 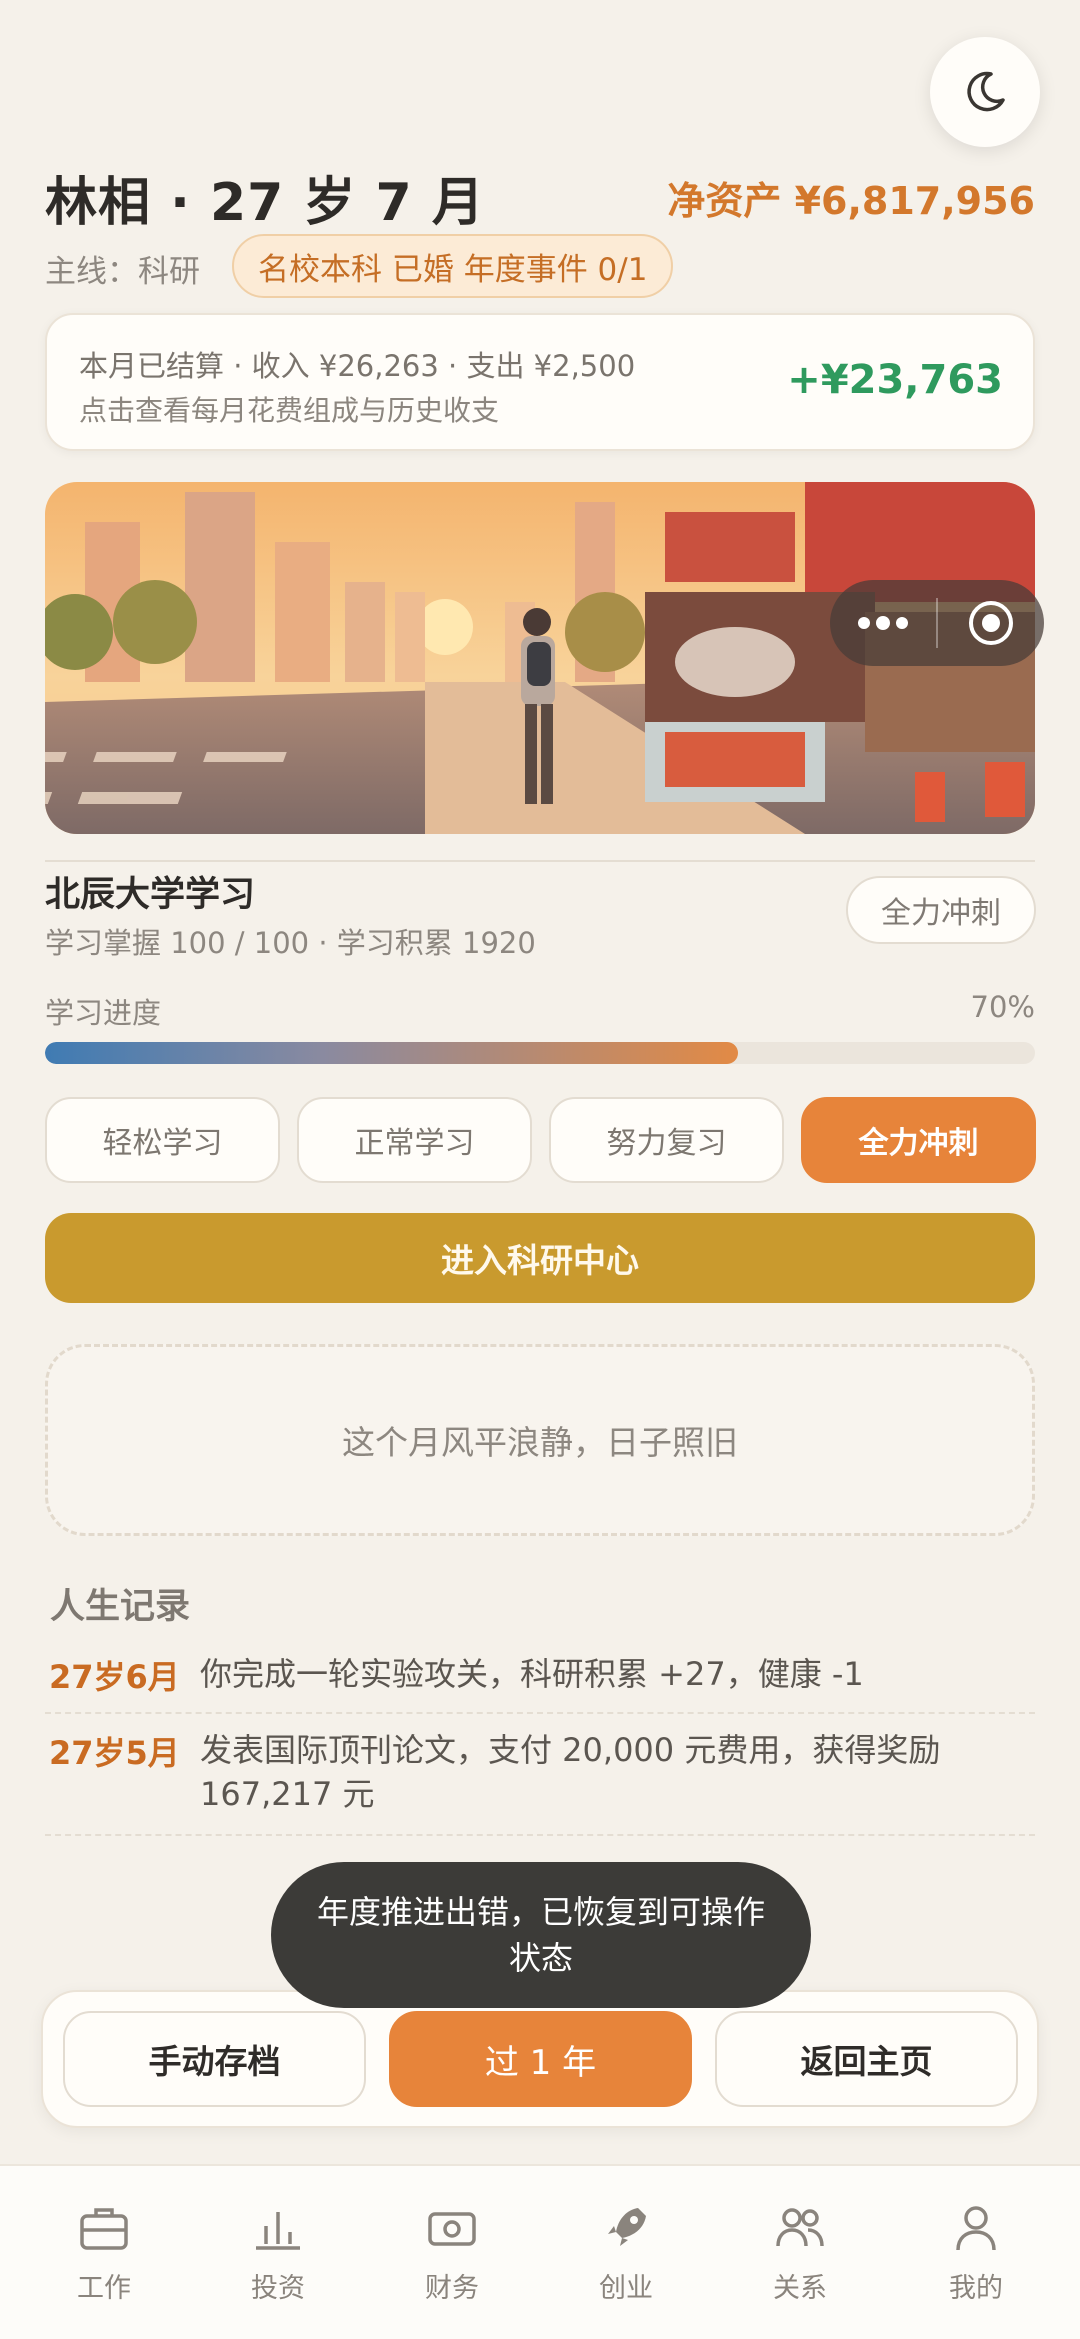 I want to click on nav-label: 工作, so click(x=104, y=2288).